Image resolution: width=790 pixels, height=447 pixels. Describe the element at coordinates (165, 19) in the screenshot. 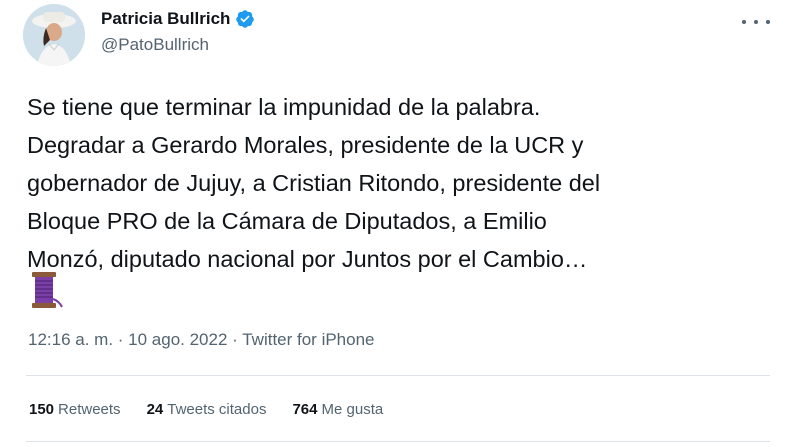

I see `author-name: Patricia Bullrich` at that location.